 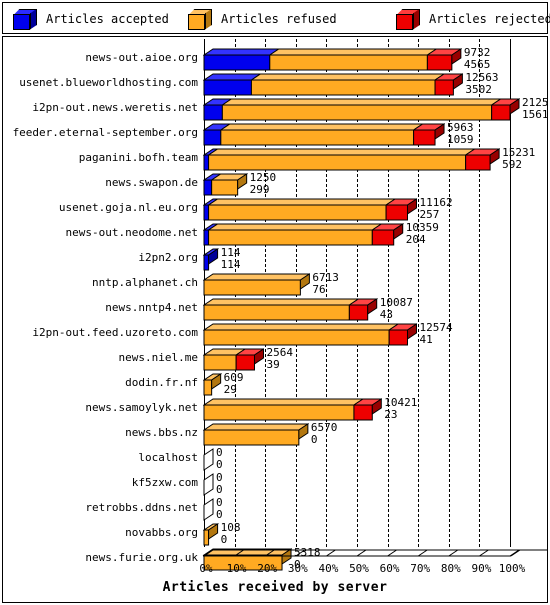 I want to click on chart-row: news.samoylyk.net 10421 23, so click(x=275, y=409).